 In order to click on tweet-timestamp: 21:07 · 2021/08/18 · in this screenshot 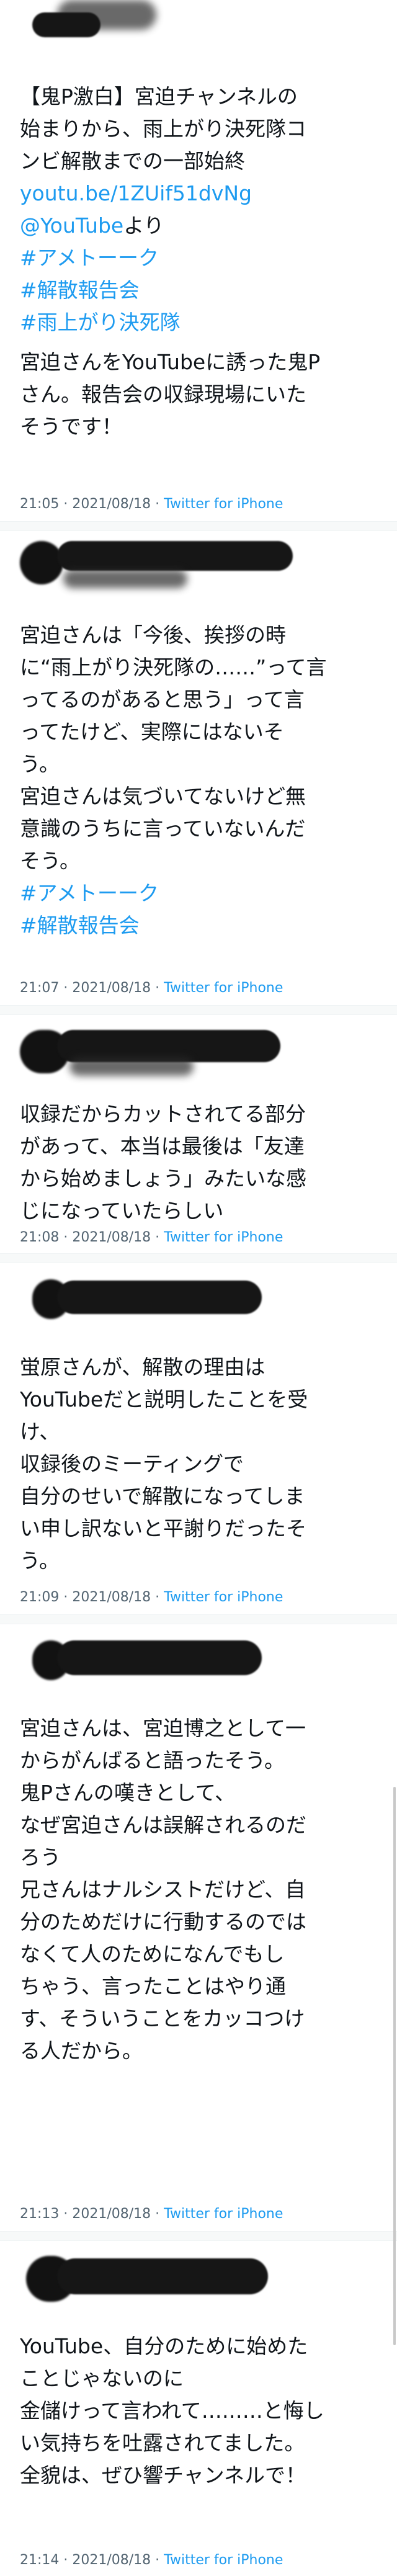, I will do `click(92, 988)`.